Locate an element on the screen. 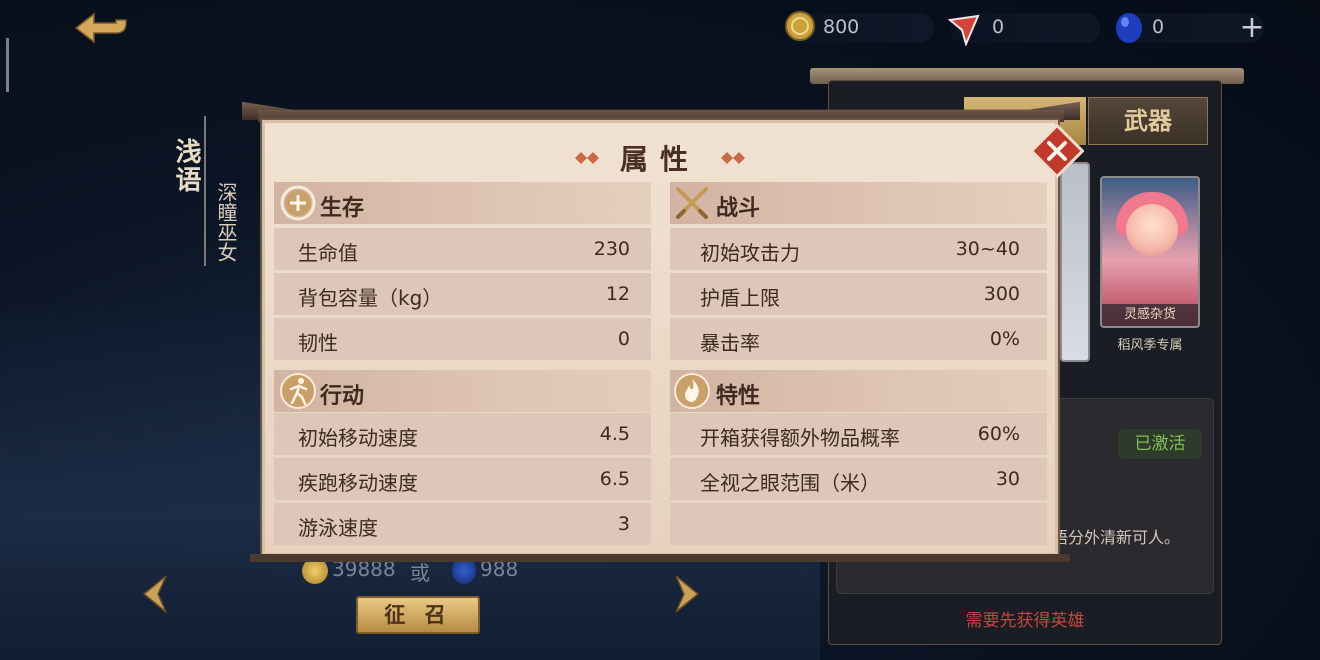 The width and height of the screenshot is (1320, 660). attr-label: 全视之眼范围（米） is located at coordinates (790, 483).